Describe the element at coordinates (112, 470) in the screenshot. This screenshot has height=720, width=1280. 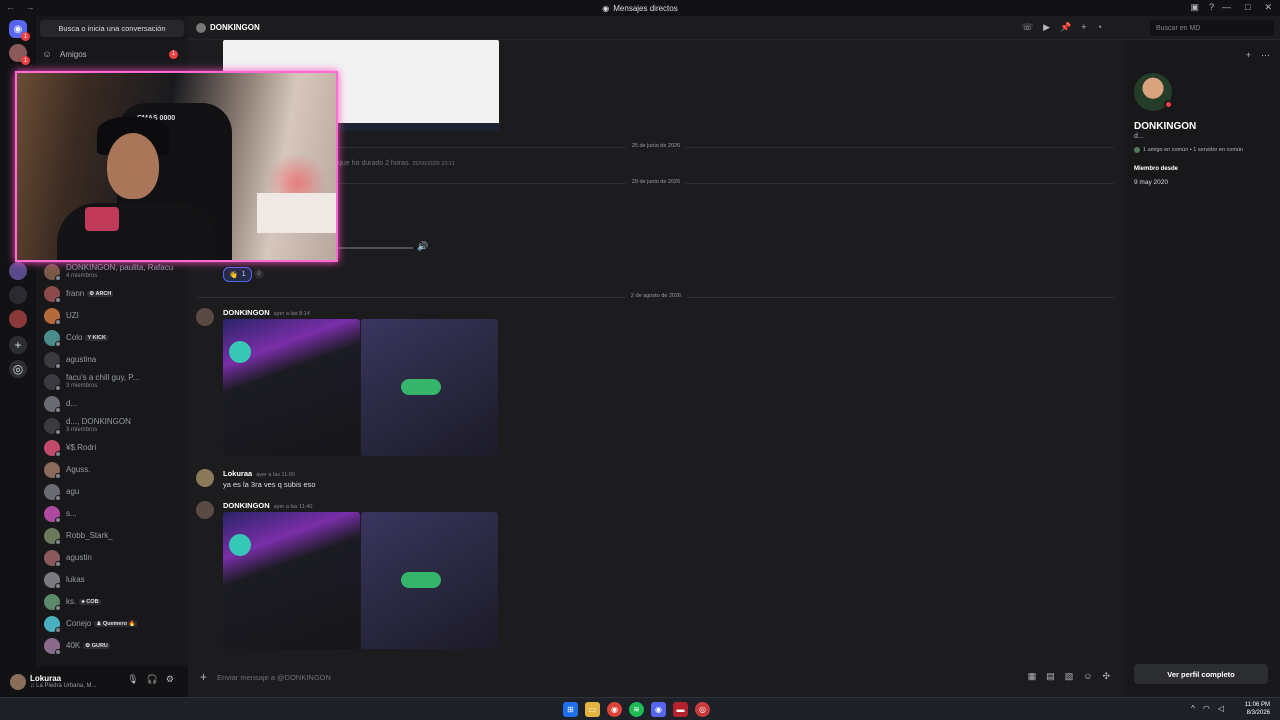
I see `dm-list-item: Aguss.` at that location.